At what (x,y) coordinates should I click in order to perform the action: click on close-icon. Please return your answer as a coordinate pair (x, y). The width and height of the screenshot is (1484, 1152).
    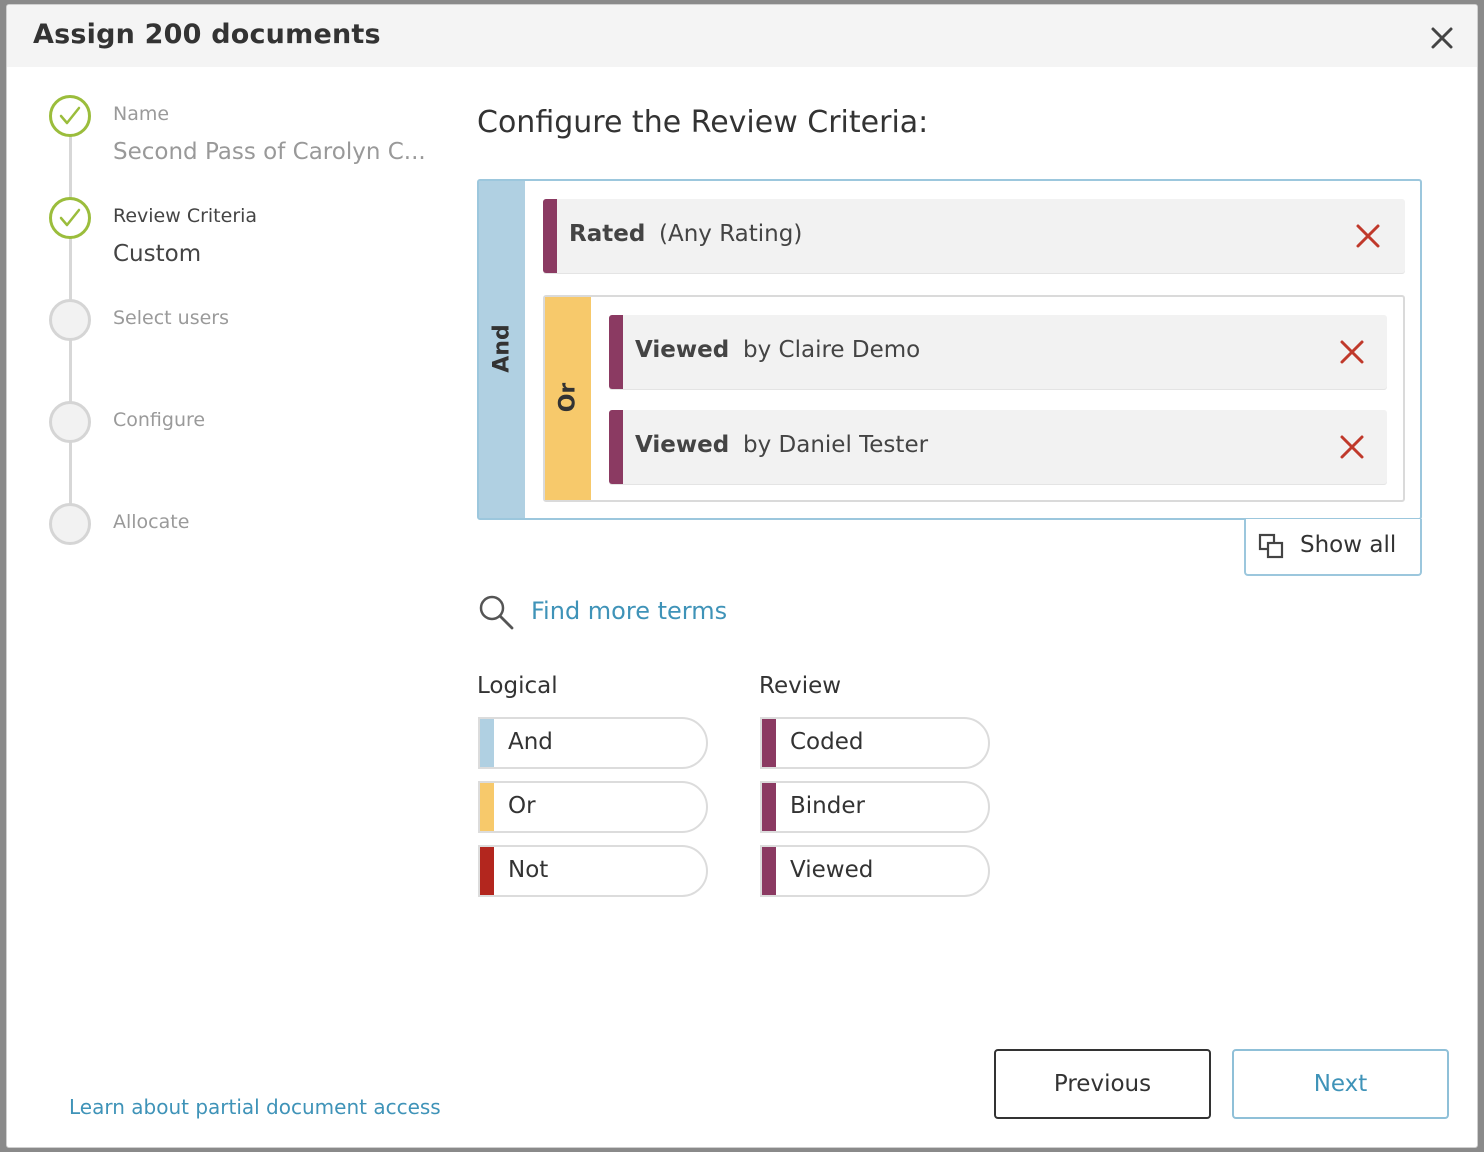
    Looking at the image, I should click on (1442, 38).